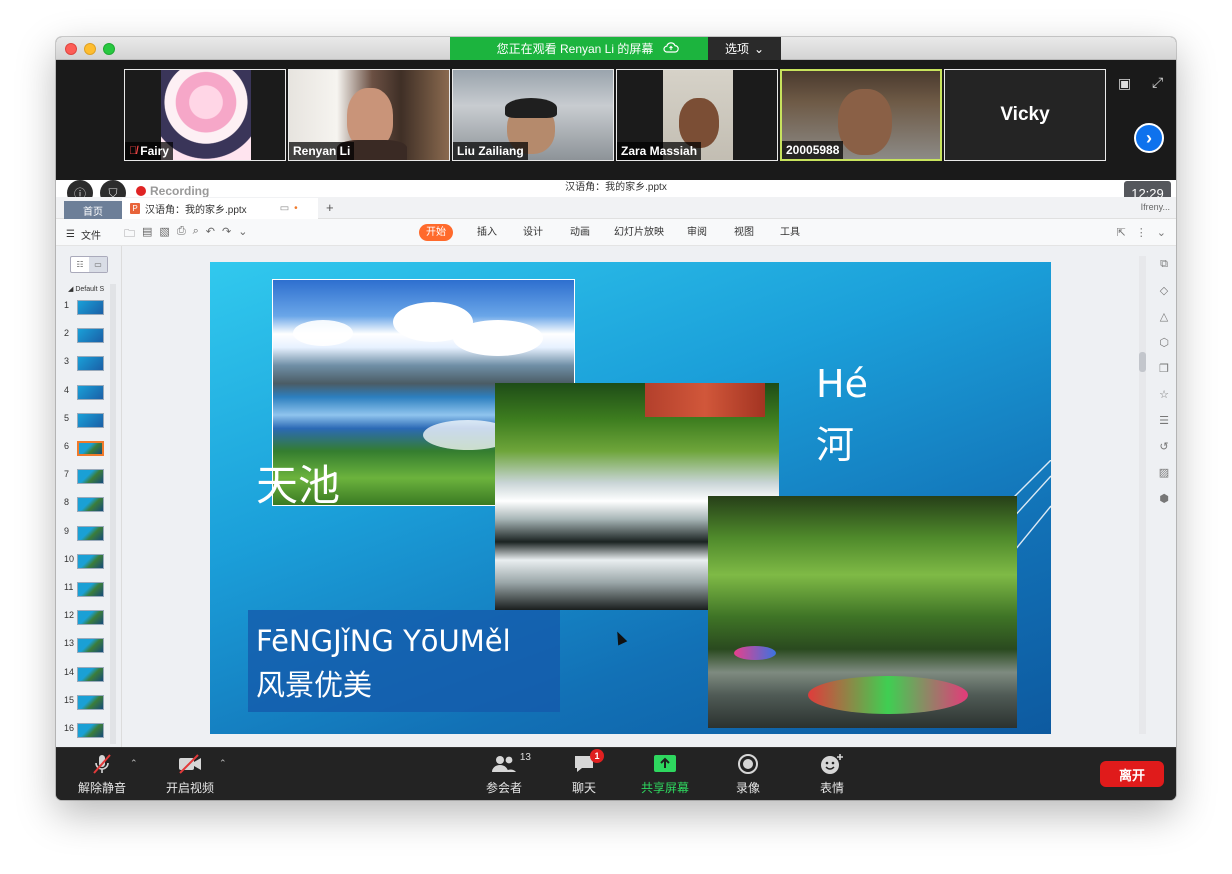 Image resolution: width=1232 pixels, height=874 pixels. What do you see at coordinates (226, 234) in the screenshot?
I see `redo-icon: ↷` at bounding box center [226, 234].